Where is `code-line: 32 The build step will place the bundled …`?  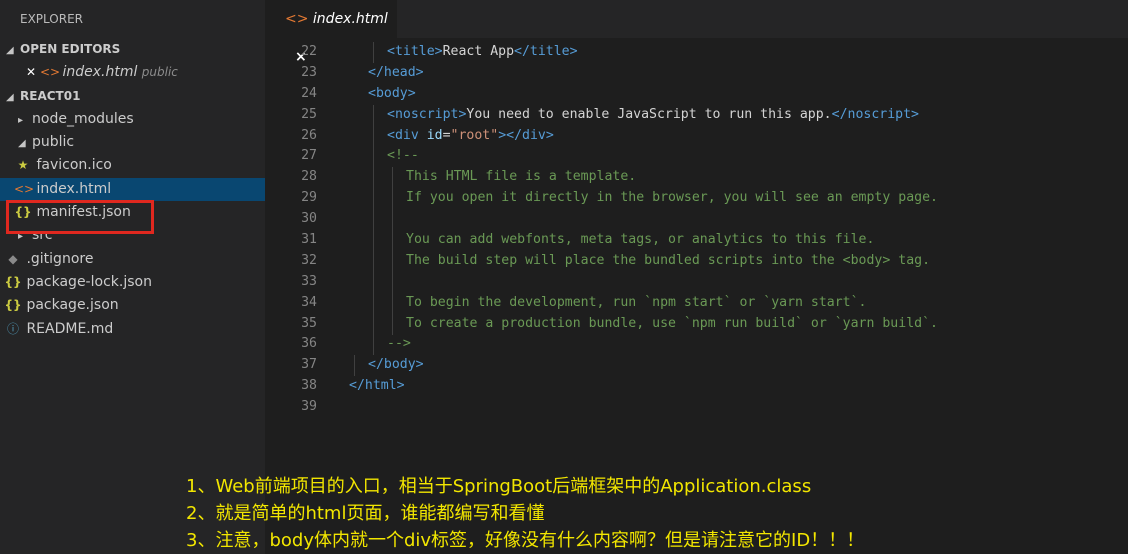 code-line: 32 The build step will place the bundled … is located at coordinates (696, 261).